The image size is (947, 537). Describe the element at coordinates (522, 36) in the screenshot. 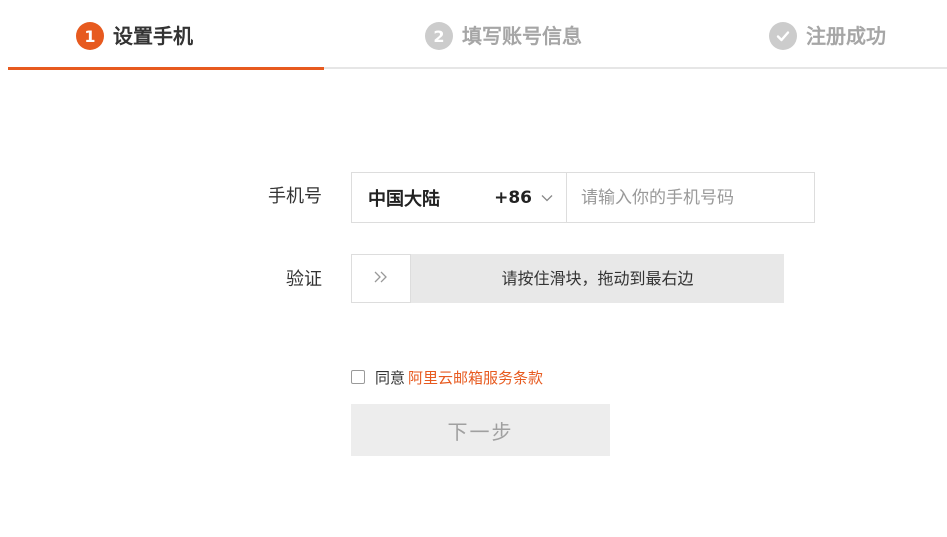

I see `step-label: 填写账号信息` at that location.